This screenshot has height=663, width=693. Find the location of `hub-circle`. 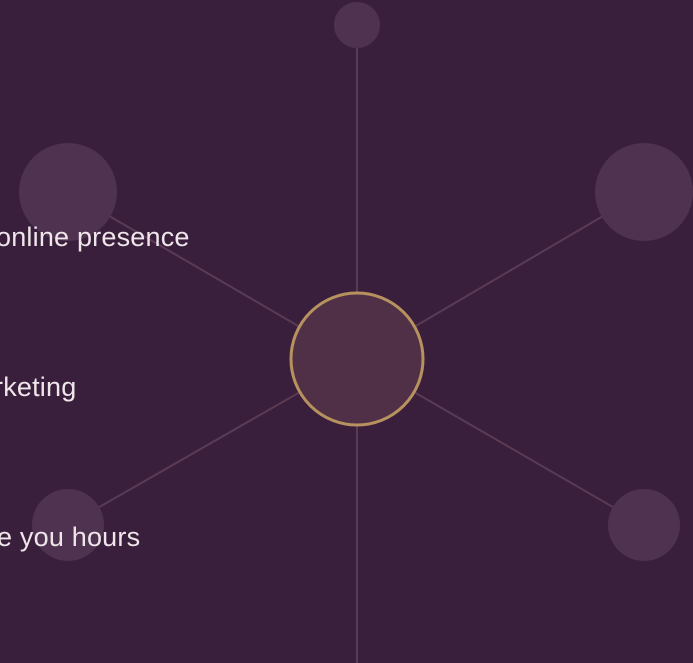

hub-circle is located at coordinates (357, 359).